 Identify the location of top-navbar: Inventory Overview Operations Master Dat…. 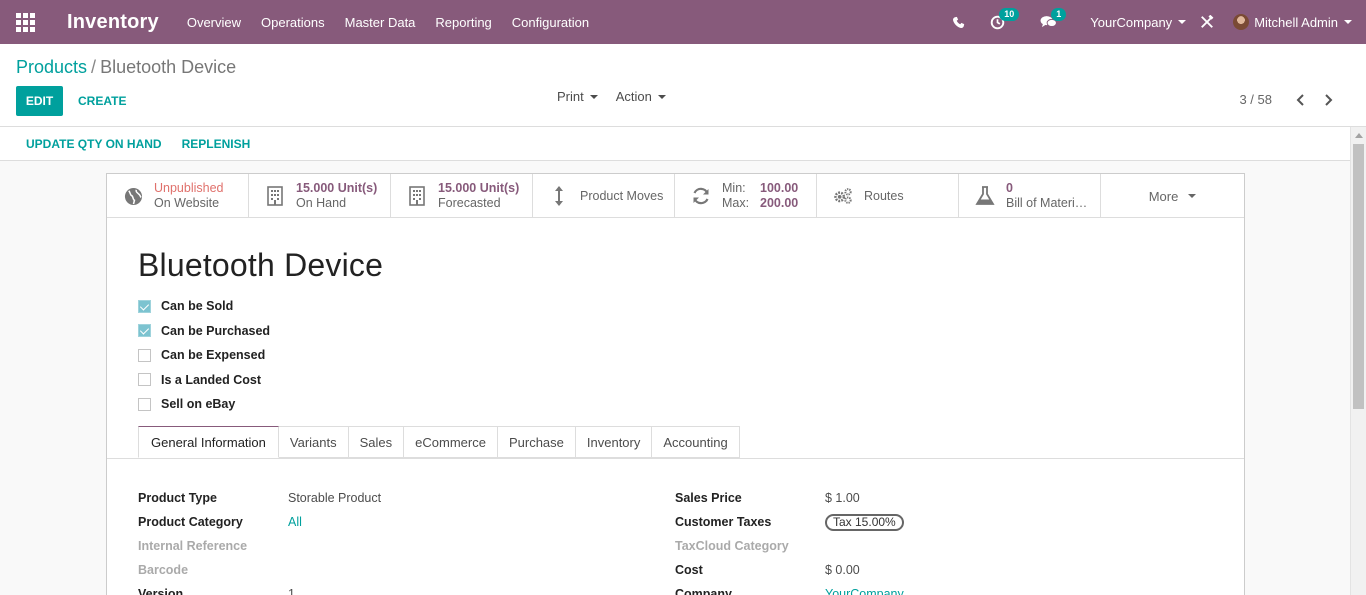
(683, 22).